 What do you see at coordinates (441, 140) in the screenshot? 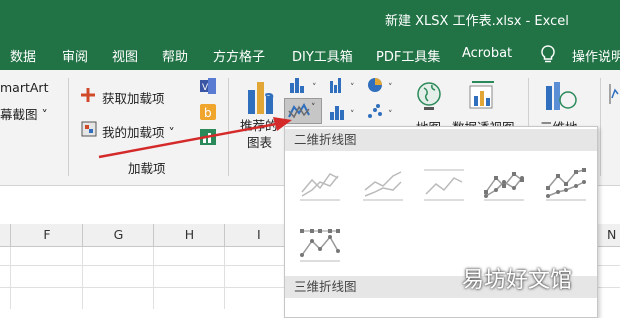
I see `section-2d-line: 二维折线图` at bounding box center [441, 140].